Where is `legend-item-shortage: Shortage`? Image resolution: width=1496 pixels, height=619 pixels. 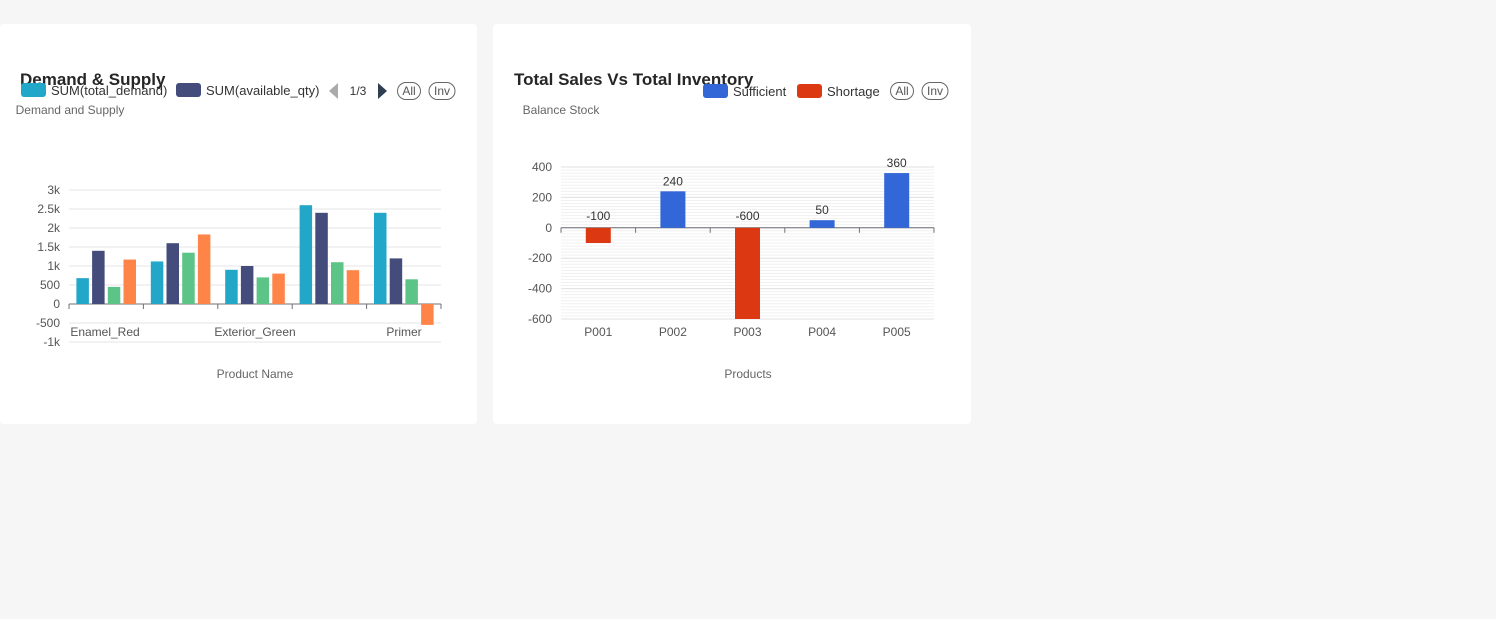
legend-item-shortage: Shortage is located at coordinates (838, 91).